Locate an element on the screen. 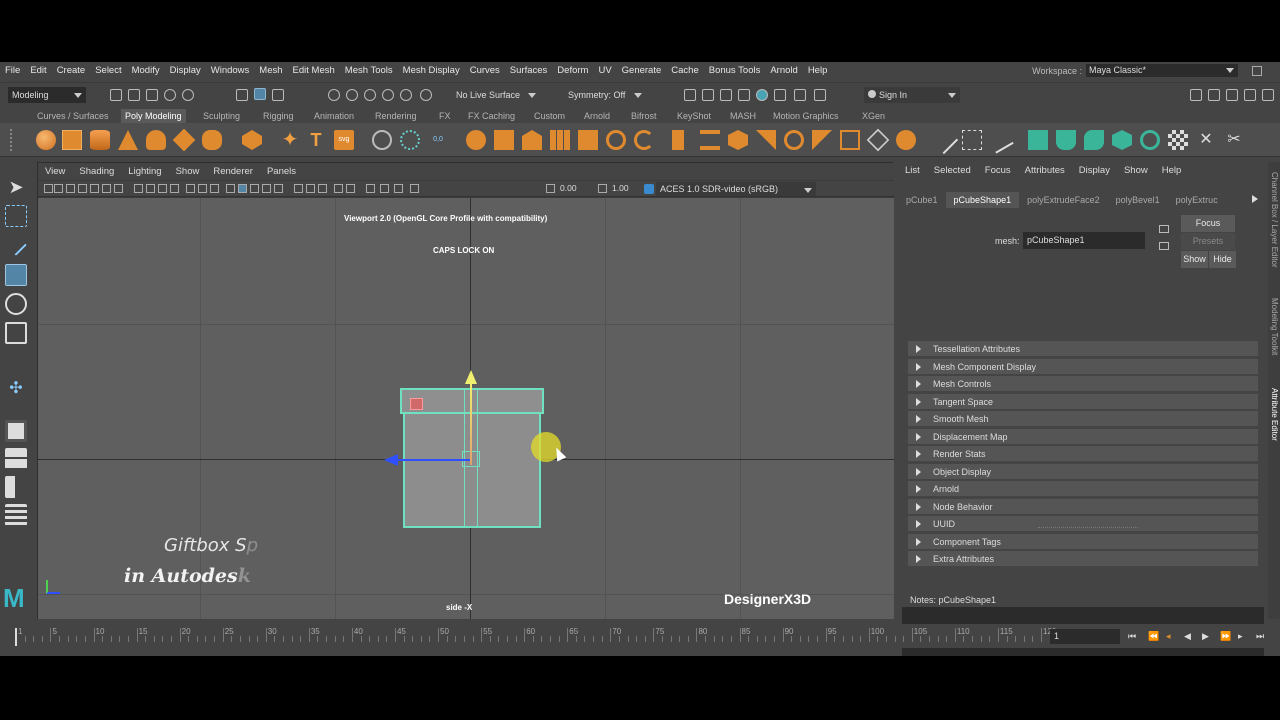 The height and width of the screenshot is (720, 1280). field-chart-icon is located at coordinates (190, 188).